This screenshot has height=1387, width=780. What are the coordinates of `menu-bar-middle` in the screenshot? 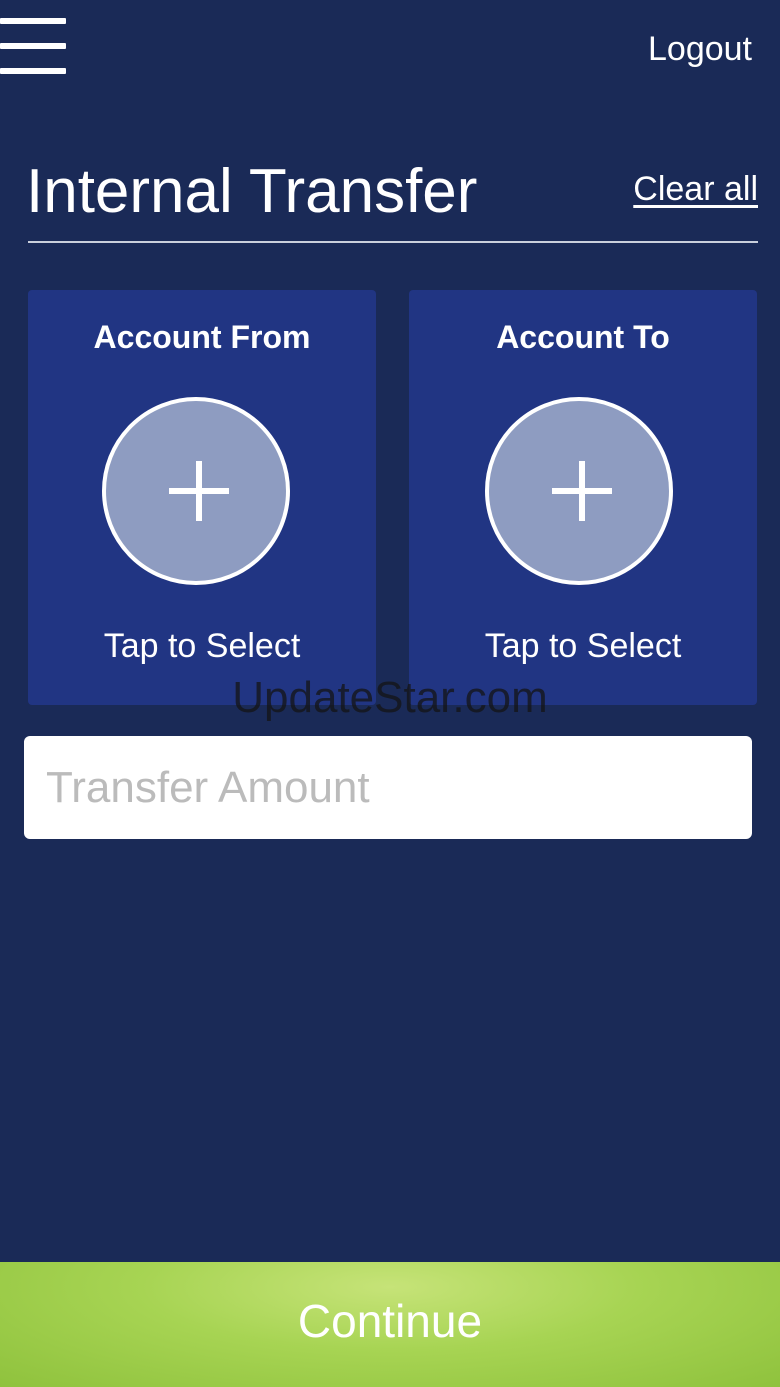 It's located at (33, 46).